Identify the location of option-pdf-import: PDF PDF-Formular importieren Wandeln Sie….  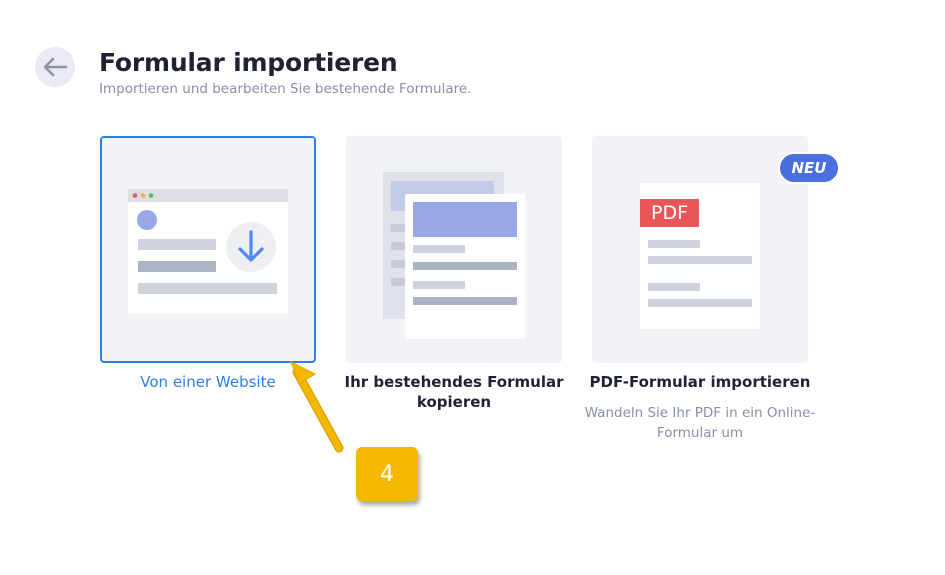
(700, 288).